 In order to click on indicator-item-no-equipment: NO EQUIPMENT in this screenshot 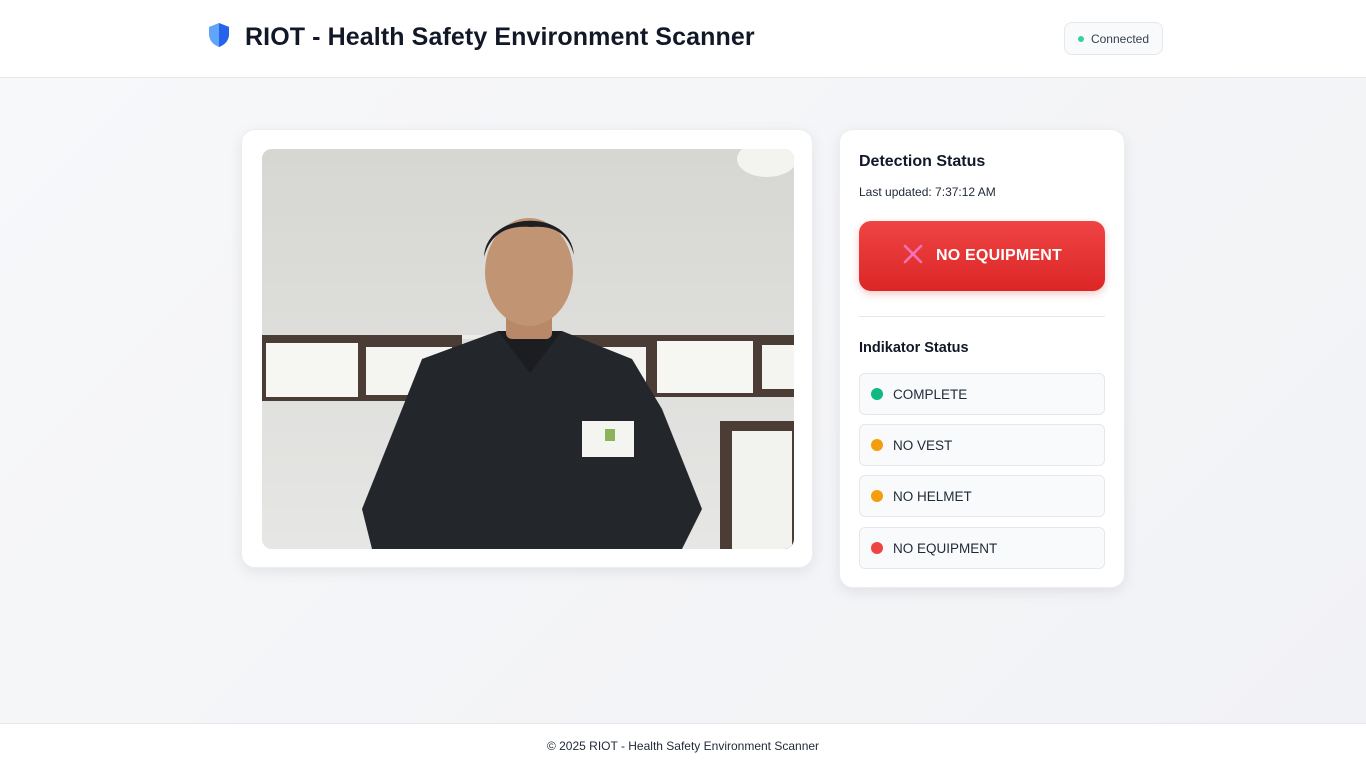, I will do `click(982, 548)`.